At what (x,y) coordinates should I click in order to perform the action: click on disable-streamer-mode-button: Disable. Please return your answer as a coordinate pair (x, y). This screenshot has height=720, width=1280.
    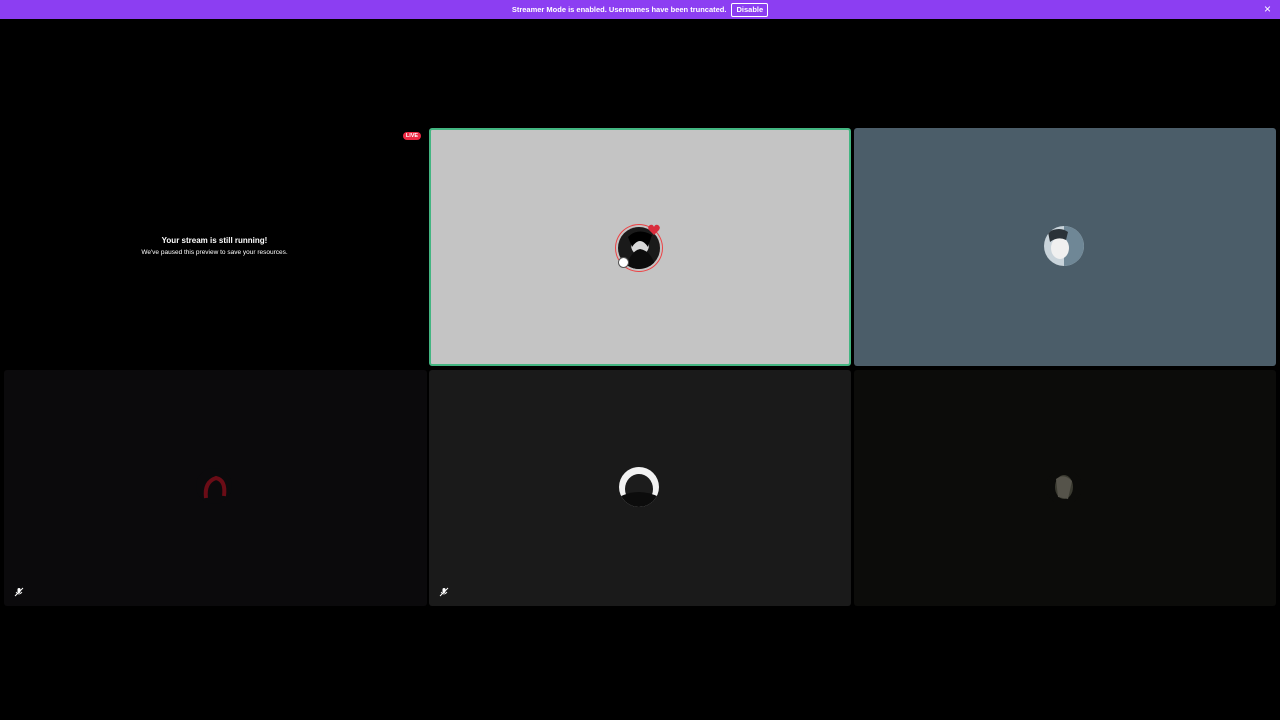
    Looking at the image, I should click on (750, 9).